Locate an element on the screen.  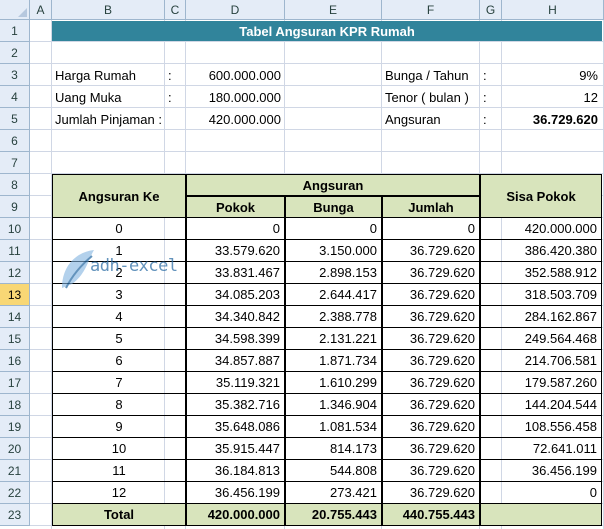
bunga-cell: 2.898.153 is located at coordinates (333, 272).